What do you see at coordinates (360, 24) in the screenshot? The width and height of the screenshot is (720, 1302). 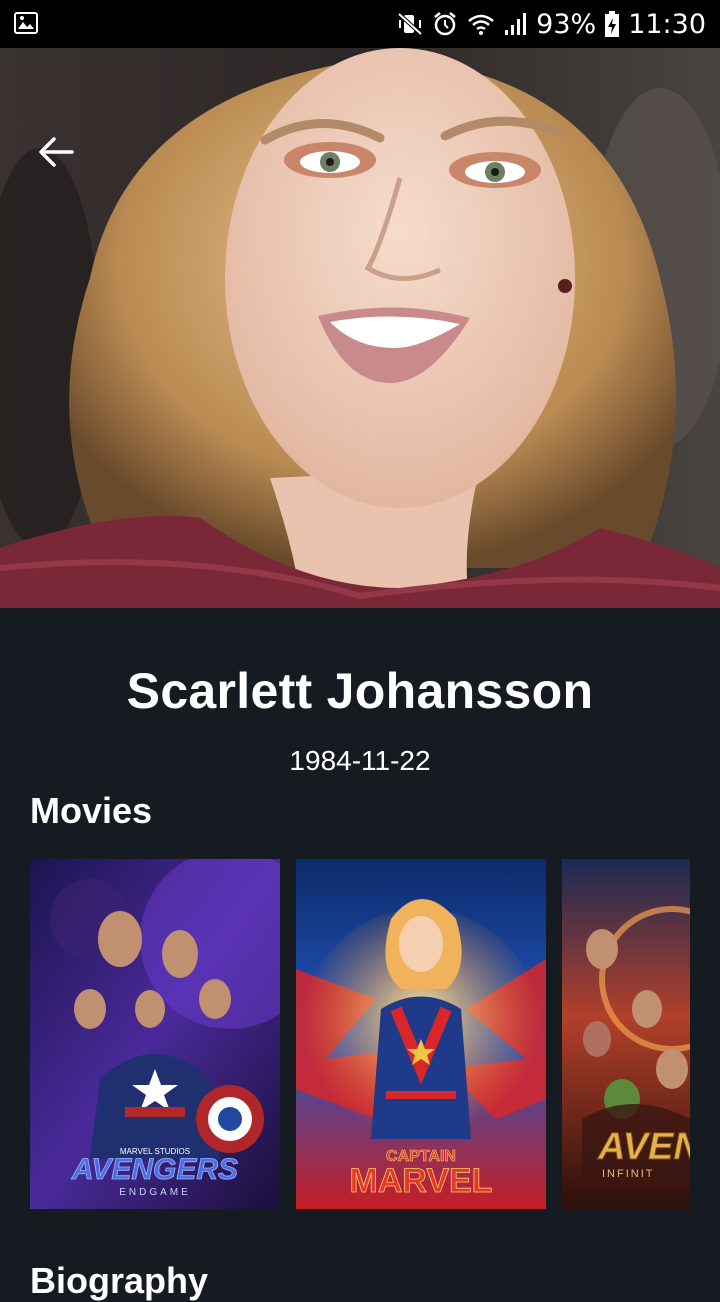 I see `status-bar: 93% 11:30` at bounding box center [360, 24].